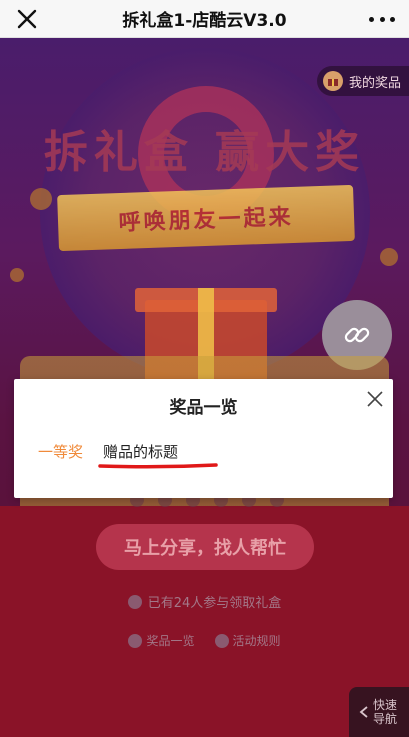  What do you see at coordinates (221, 640) in the screenshot?
I see `info-icon` at bounding box center [221, 640].